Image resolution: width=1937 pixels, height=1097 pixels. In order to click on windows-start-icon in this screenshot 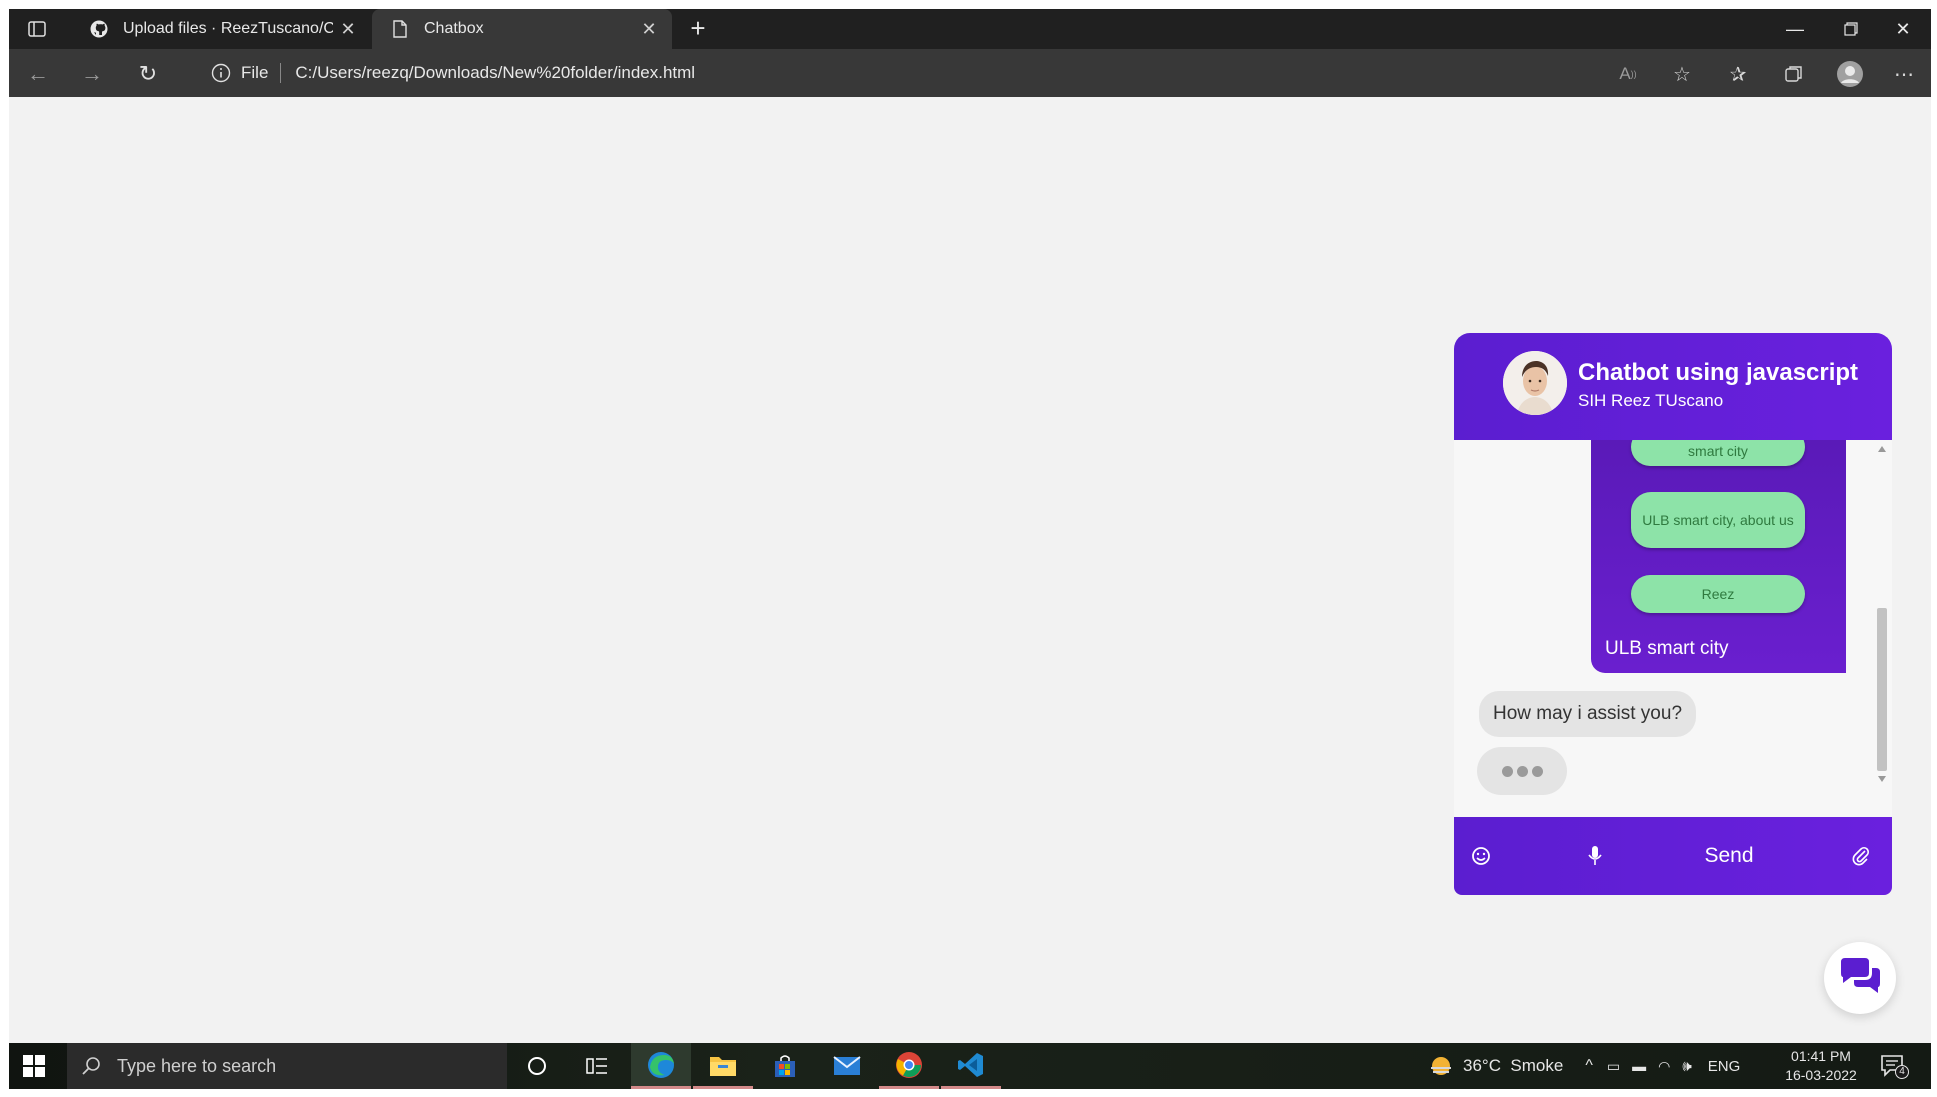, I will do `click(34, 1066)`.